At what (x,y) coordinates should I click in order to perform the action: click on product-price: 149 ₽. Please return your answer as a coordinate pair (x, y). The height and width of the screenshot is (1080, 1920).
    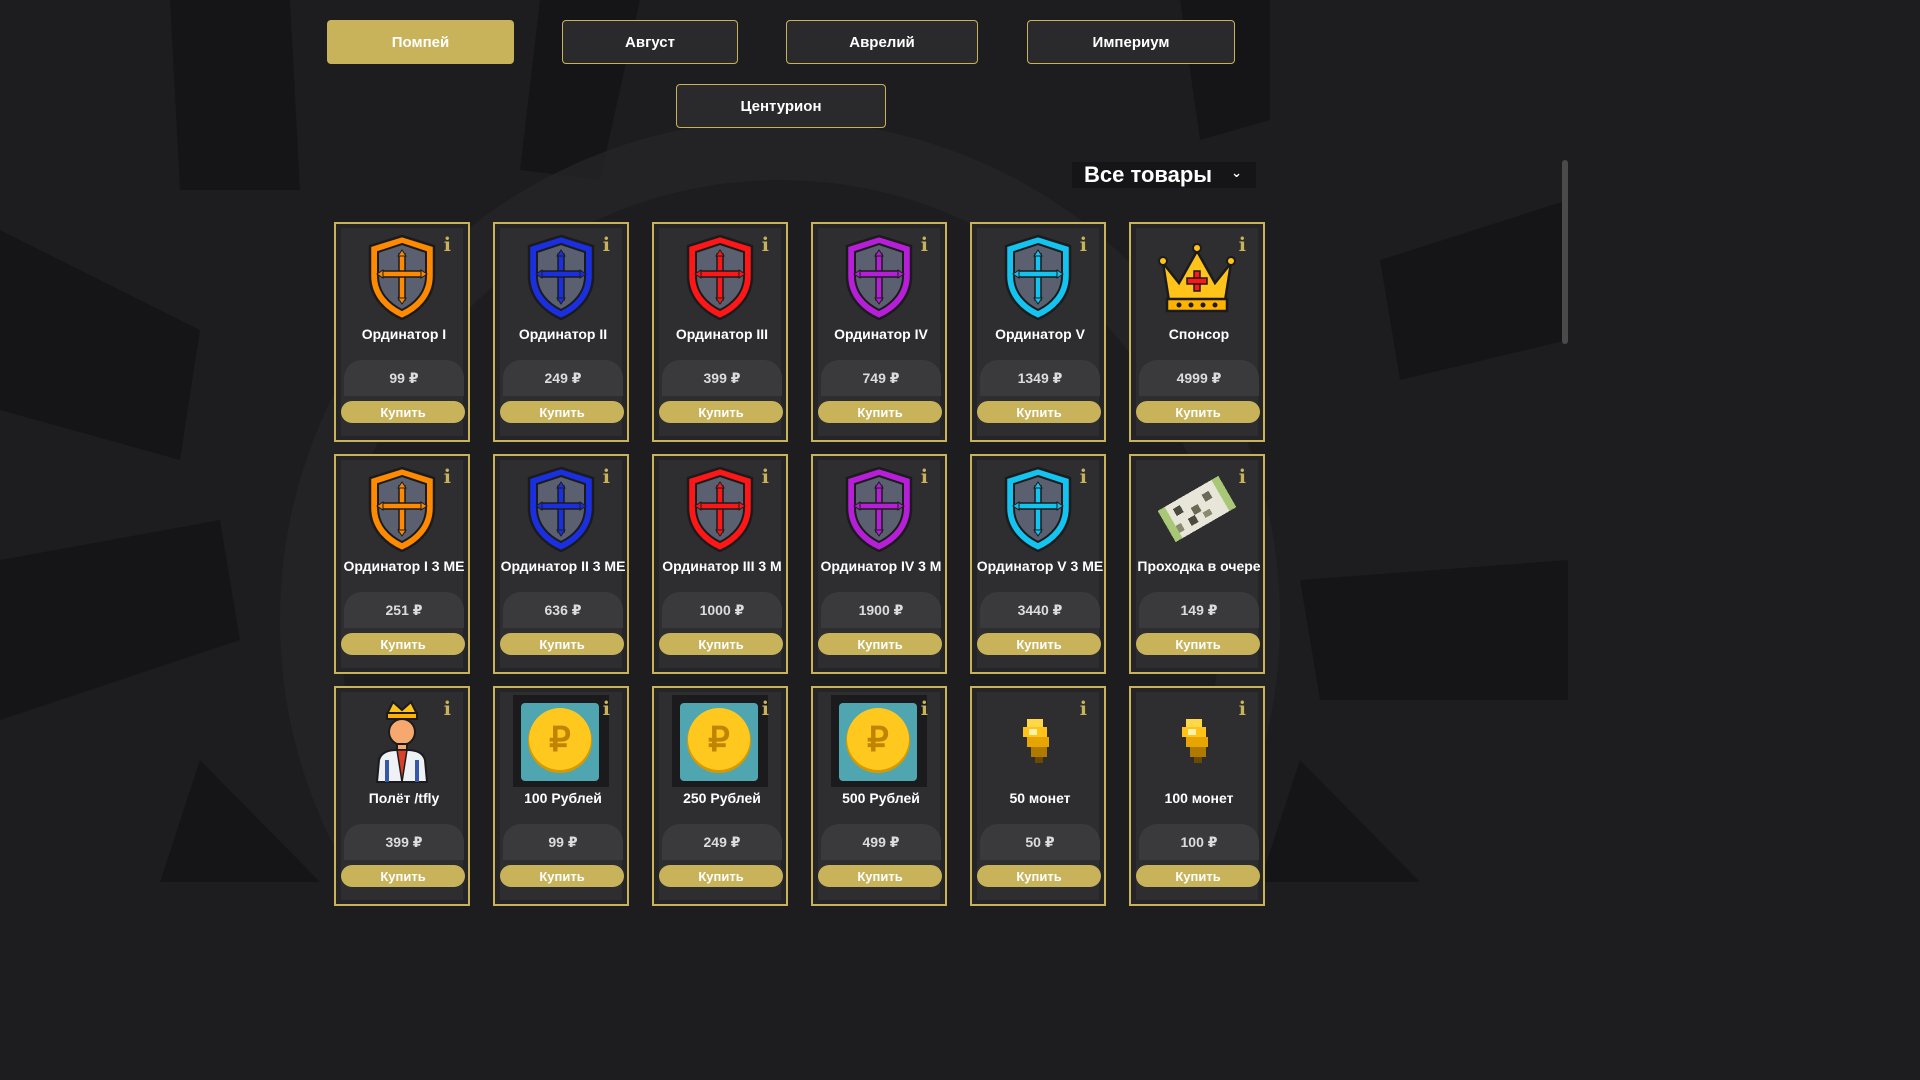
    Looking at the image, I should click on (1199, 610).